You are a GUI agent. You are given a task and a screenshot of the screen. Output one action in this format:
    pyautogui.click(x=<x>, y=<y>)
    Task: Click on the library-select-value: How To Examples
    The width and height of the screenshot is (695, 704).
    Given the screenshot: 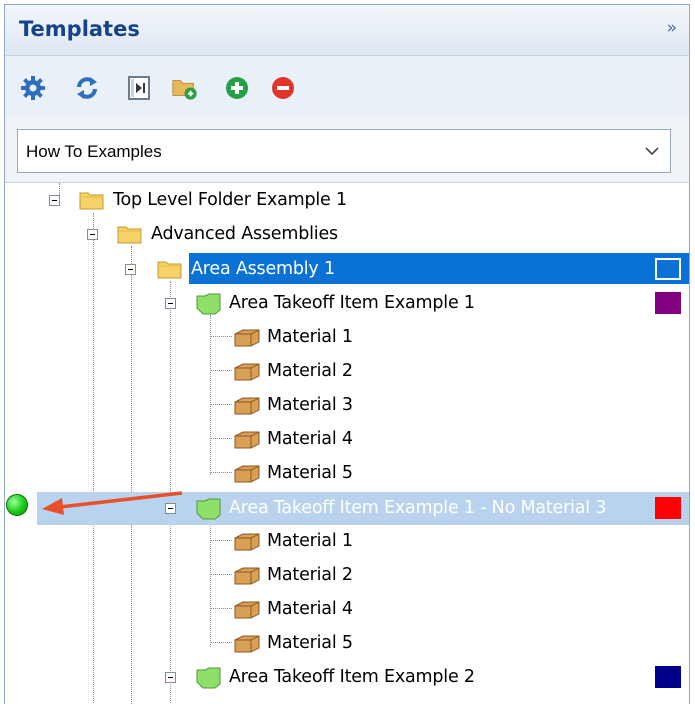 What is the action you would take?
    pyautogui.click(x=94, y=151)
    